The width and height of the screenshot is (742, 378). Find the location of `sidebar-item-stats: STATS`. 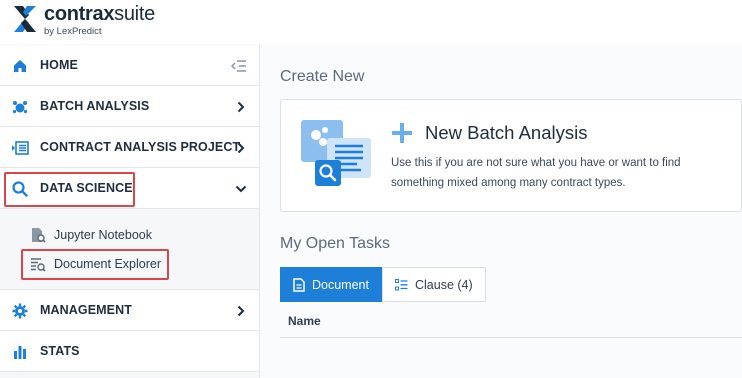

sidebar-item-stats: STATS is located at coordinates (129, 351).